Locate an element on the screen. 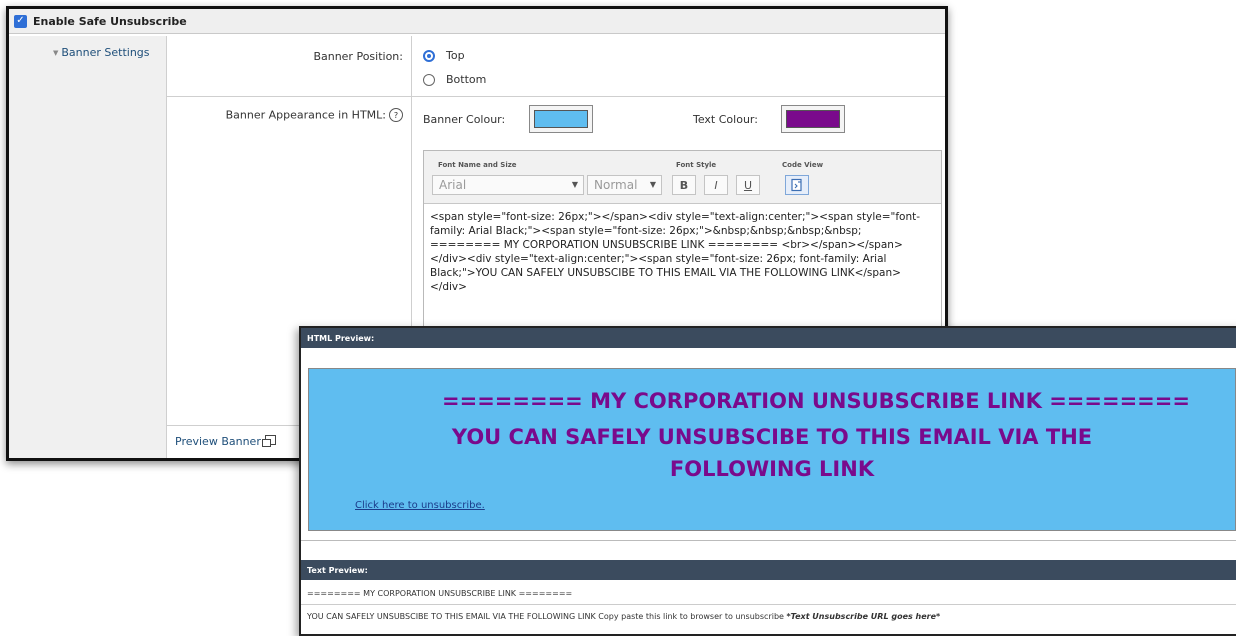 Image resolution: width=1236 pixels, height=636 pixels. italic-button: I is located at coordinates (716, 185).